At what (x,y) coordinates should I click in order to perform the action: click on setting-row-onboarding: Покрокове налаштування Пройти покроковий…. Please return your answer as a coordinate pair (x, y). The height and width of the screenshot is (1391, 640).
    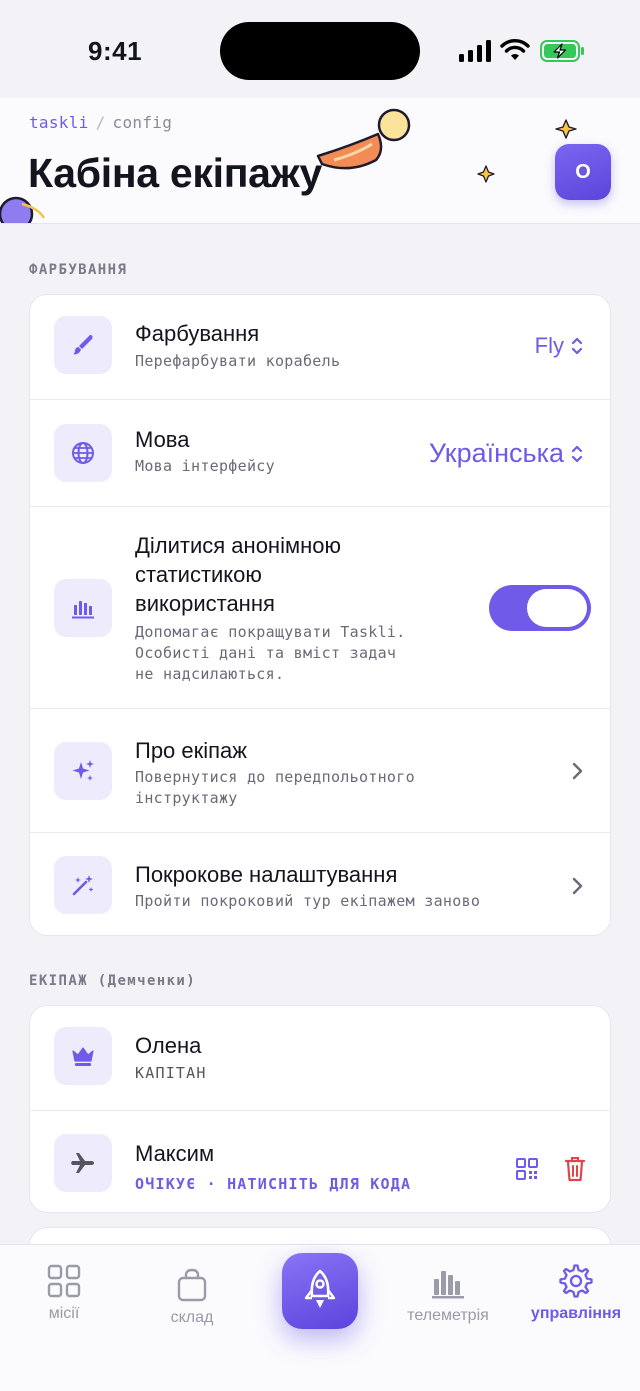
    Looking at the image, I should click on (320, 883).